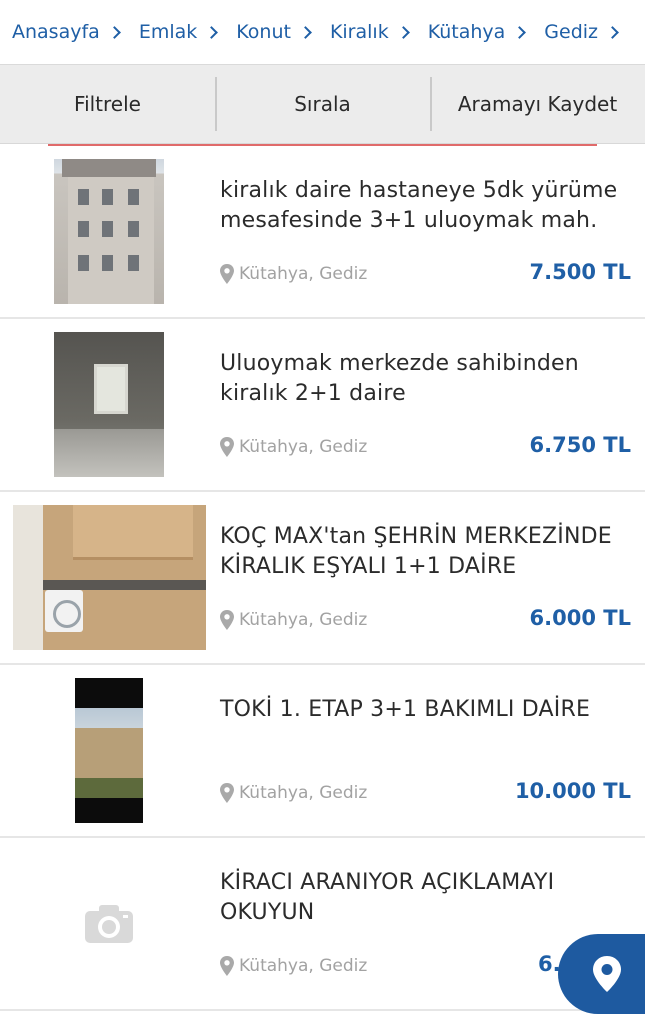 The height and width of the screenshot is (1024, 645). Describe the element at coordinates (572, 791) in the screenshot. I see `listing-price: 10.000 TL` at that location.